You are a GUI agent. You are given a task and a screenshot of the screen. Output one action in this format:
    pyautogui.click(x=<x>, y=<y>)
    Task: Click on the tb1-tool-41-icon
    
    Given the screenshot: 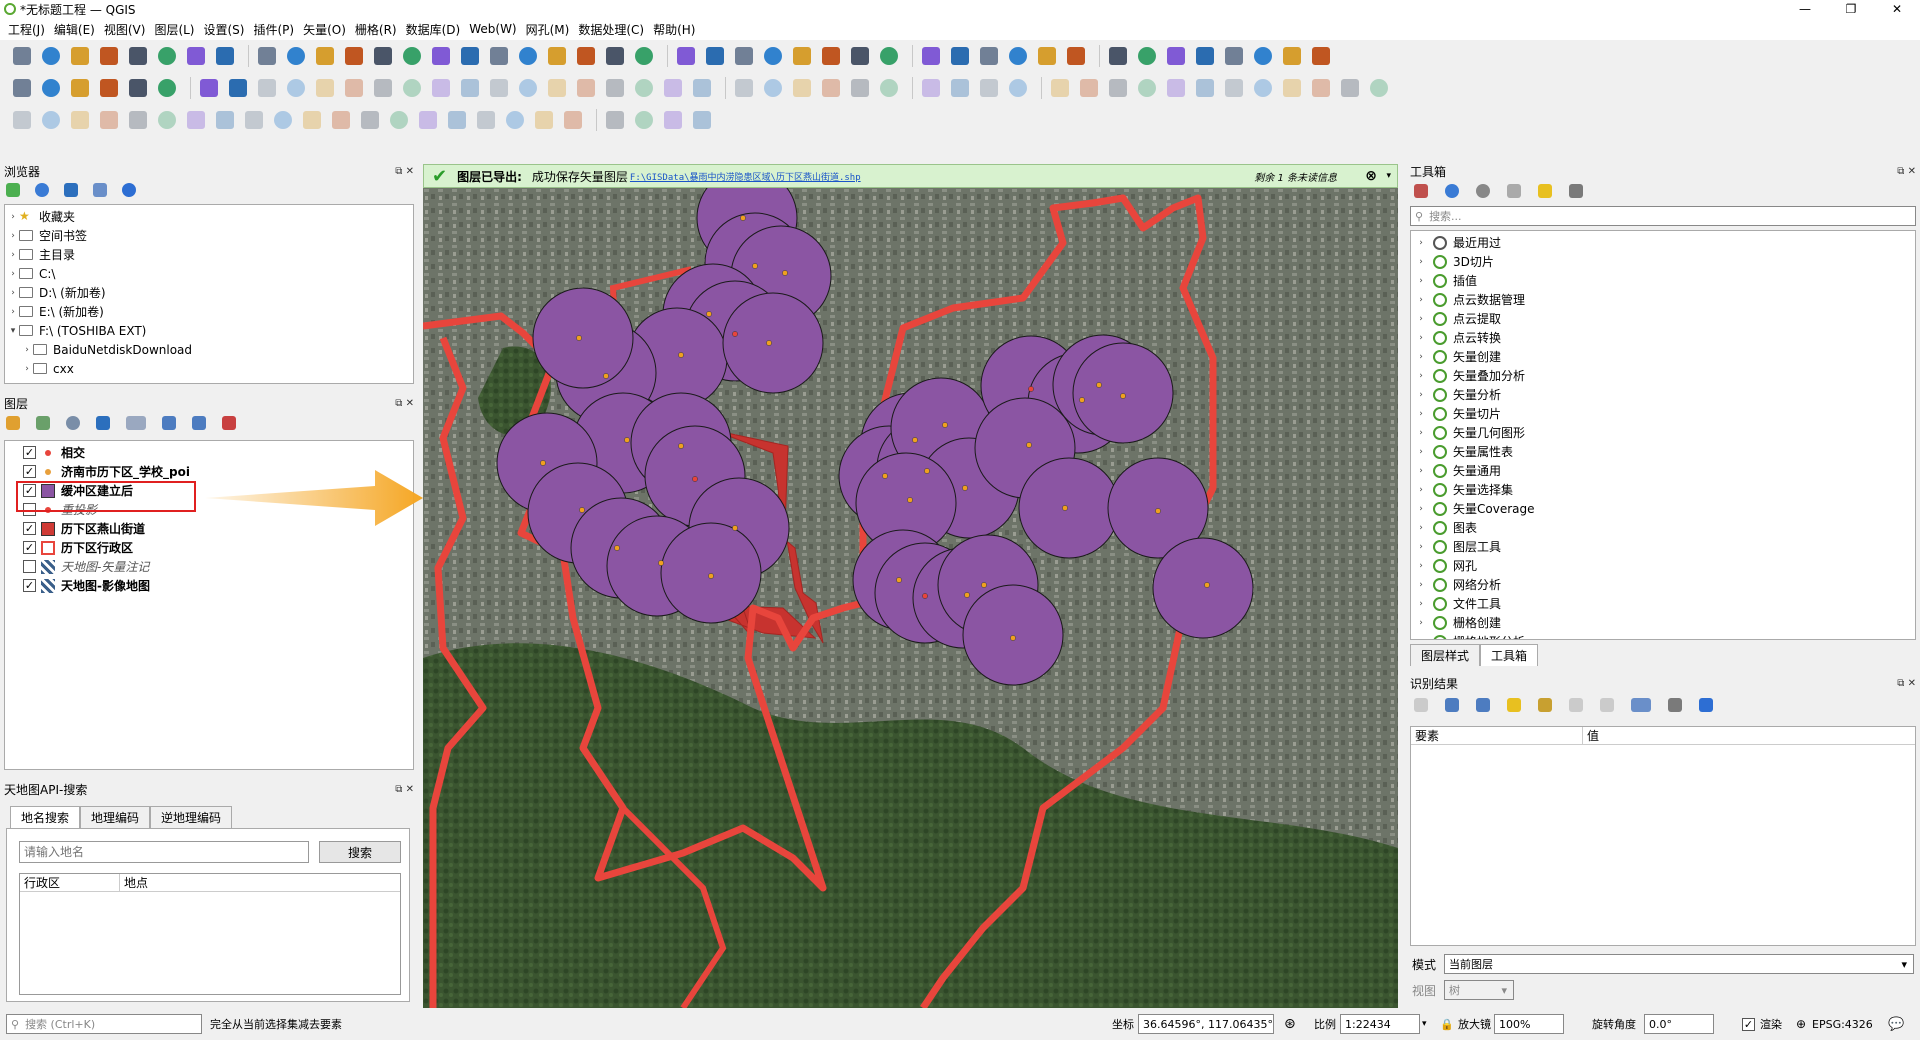 What is the action you would take?
    pyautogui.click(x=1263, y=56)
    